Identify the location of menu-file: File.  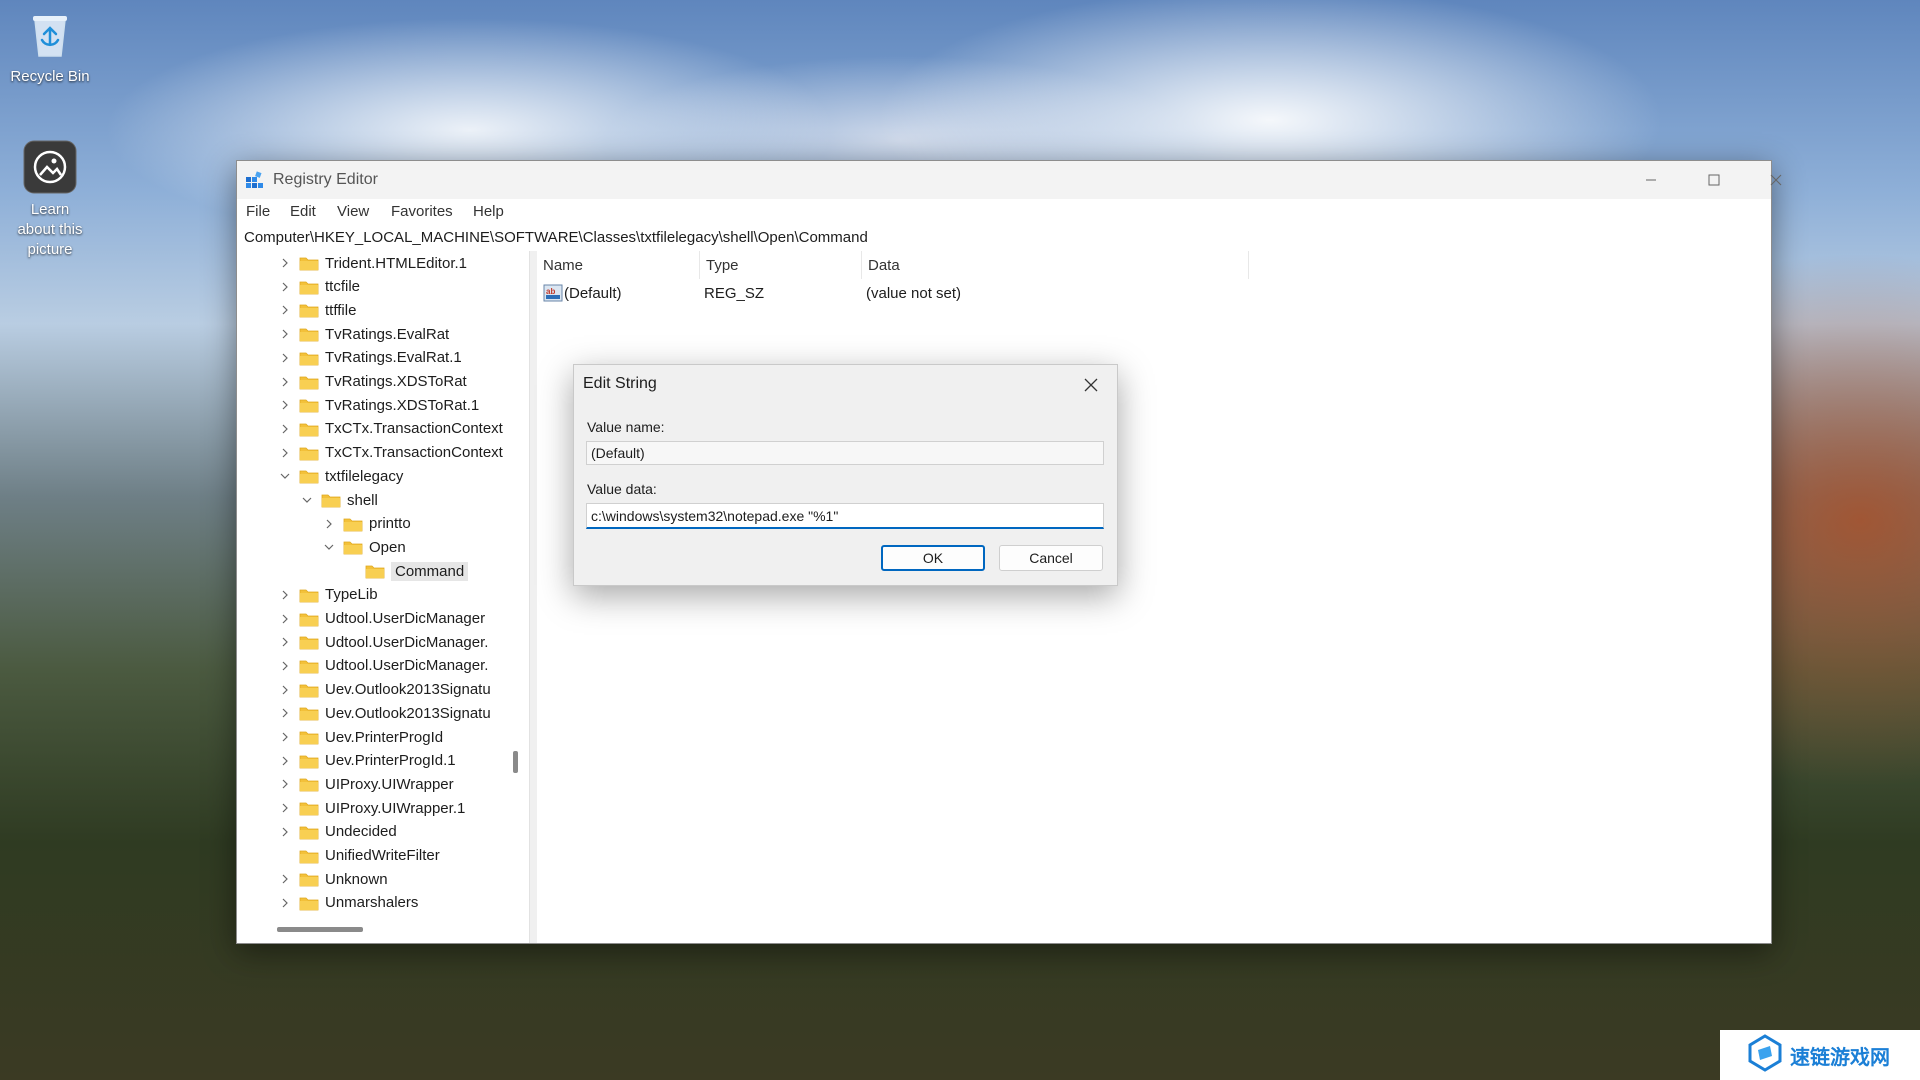
(258, 211).